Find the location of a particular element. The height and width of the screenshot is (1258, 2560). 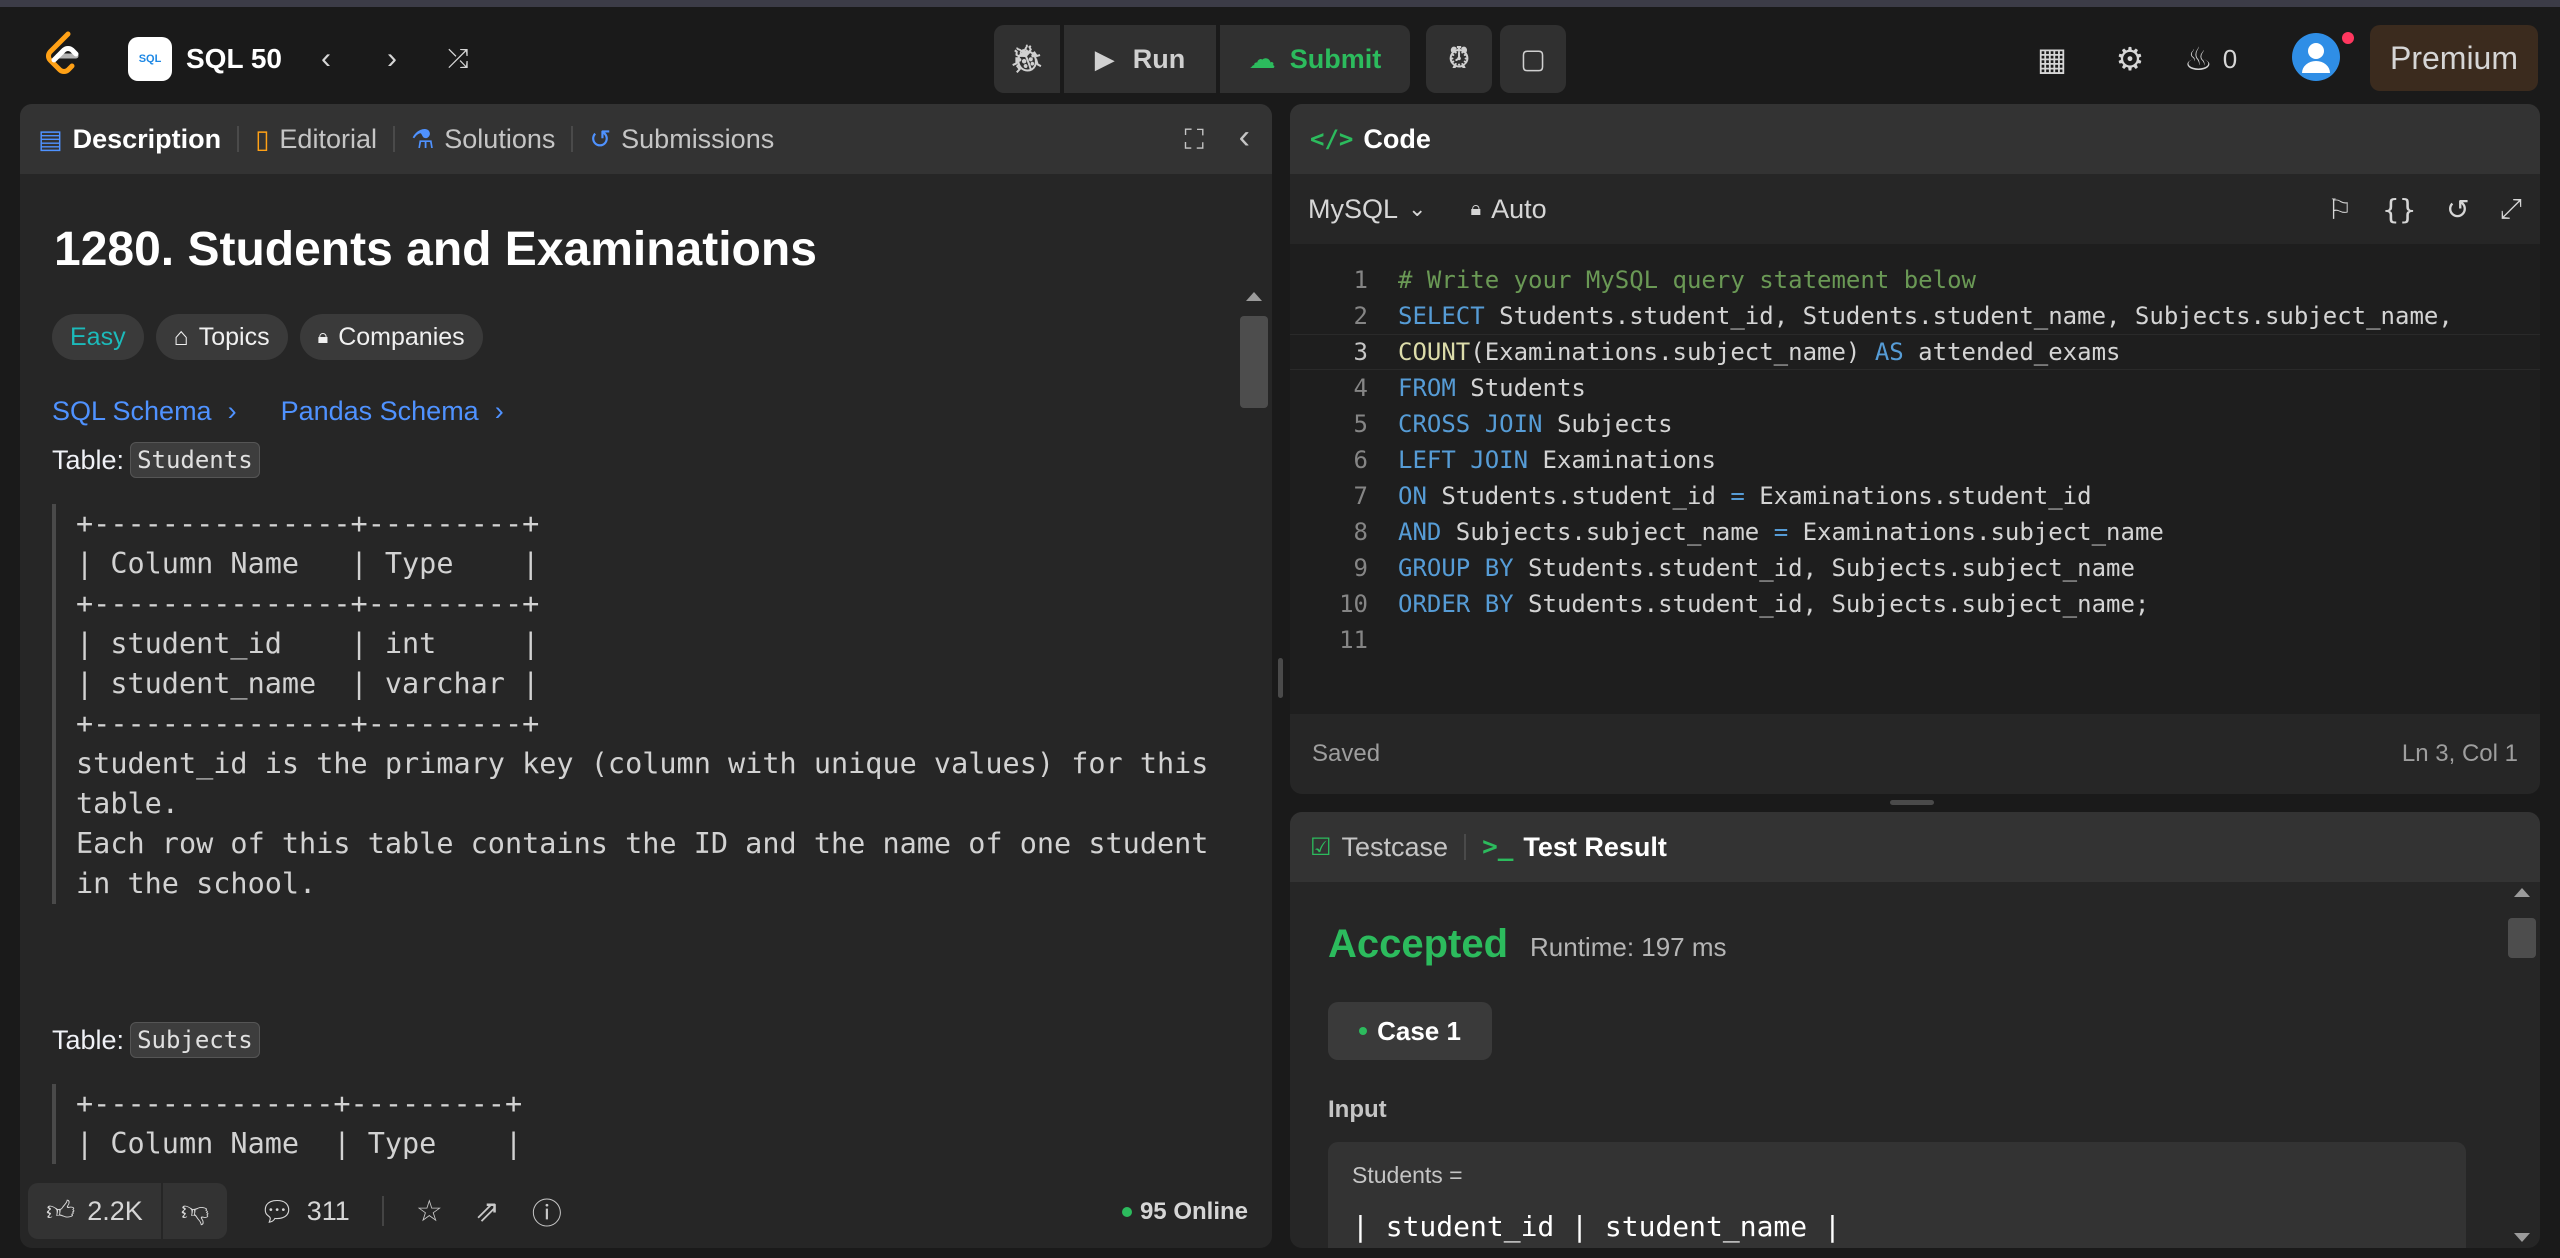

vertical-resize-handle is located at coordinates (1280, 678).